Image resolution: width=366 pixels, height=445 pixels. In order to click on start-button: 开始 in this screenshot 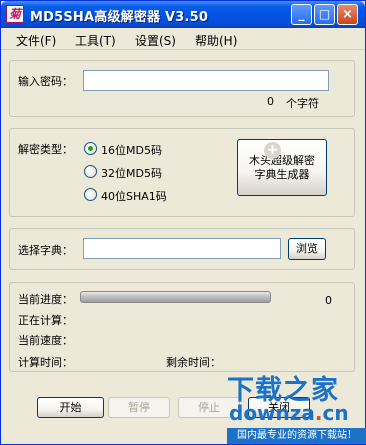, I will do `click(70, 407)`.